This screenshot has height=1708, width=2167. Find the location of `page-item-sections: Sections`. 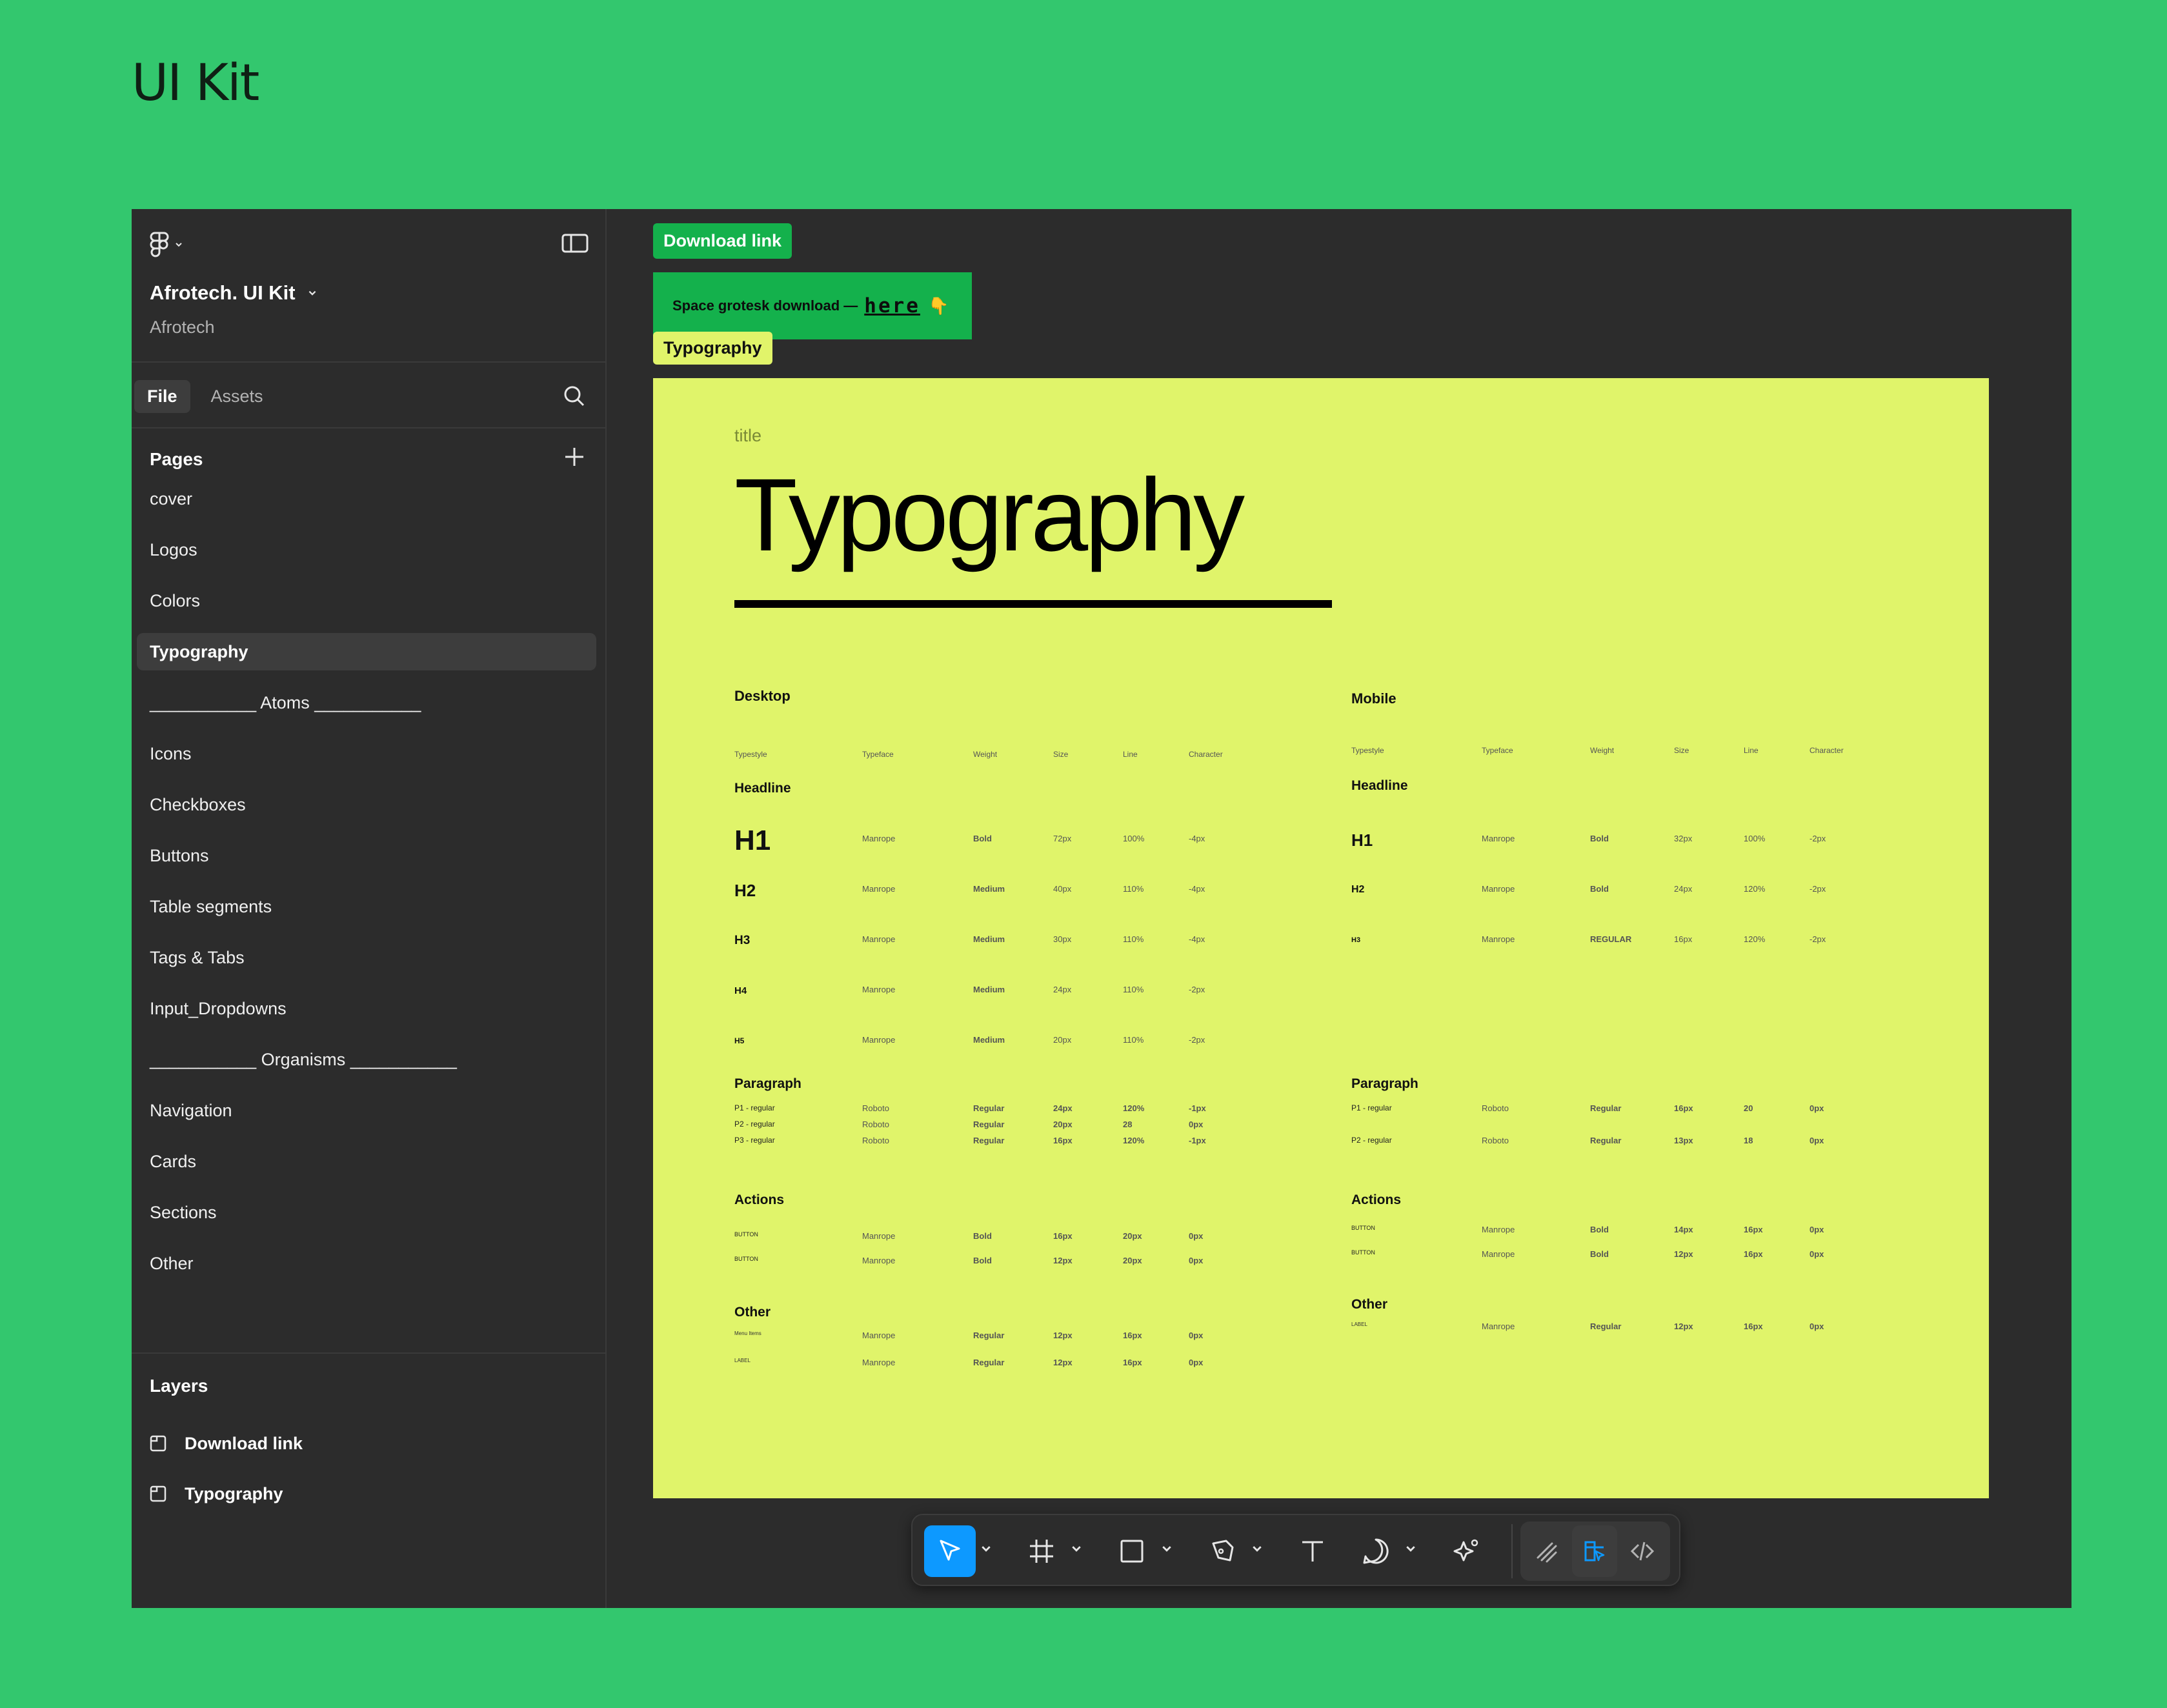

page-item-sections: Sections is located at coordinates (367, 1212).